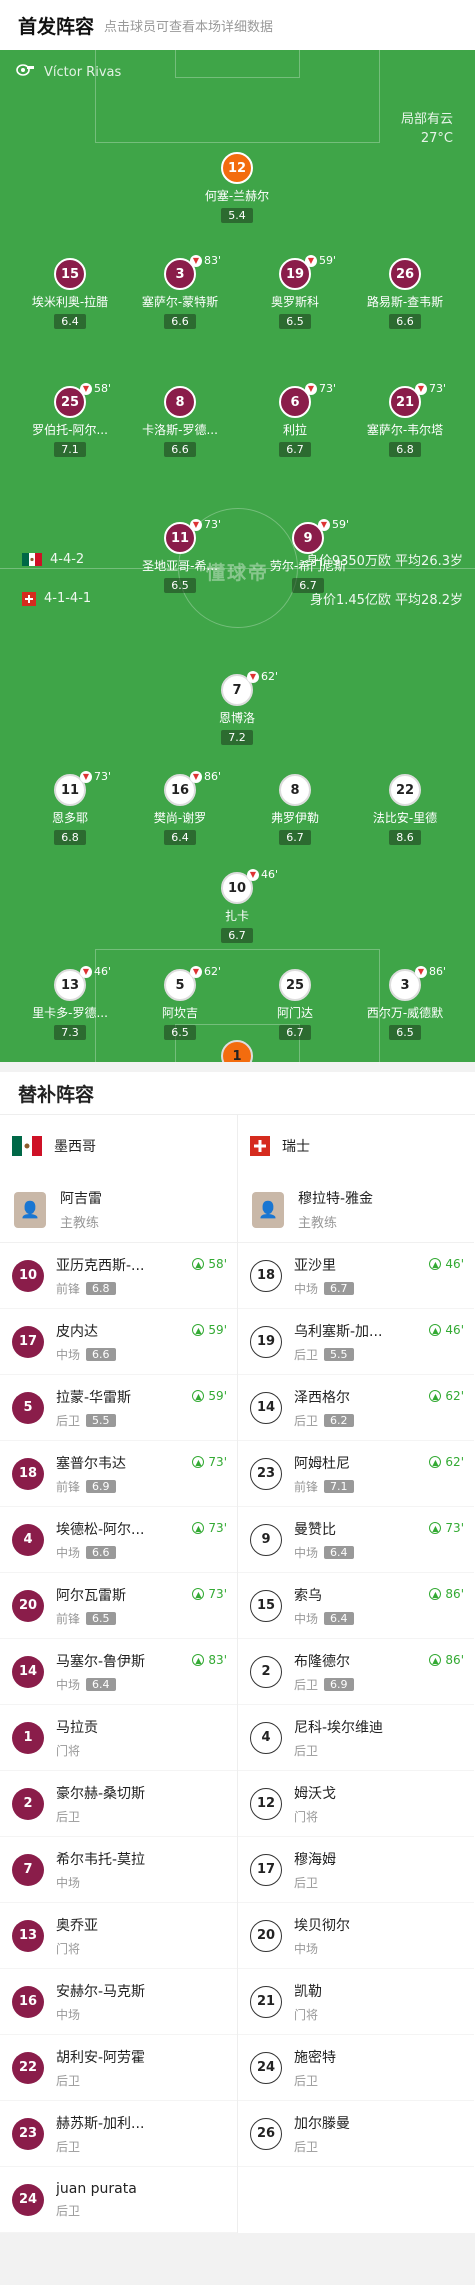 The width and height of the screenshot is (475, 2285). Describe the element at coordinates (118, 1738) in the screenshot. I see `sub-player-row: 1 马拉贡 门将` at that location.